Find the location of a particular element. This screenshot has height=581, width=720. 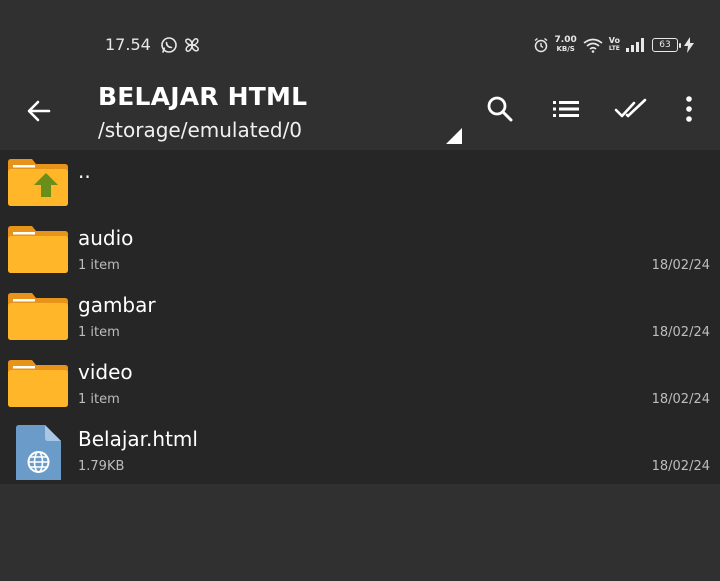

battery-indicator: 63 is located at coordinates (666, 45).